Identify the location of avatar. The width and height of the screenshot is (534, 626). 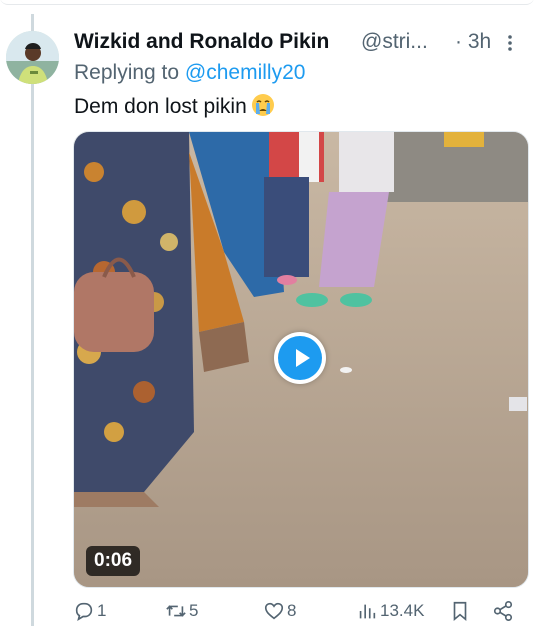
(32, 57).